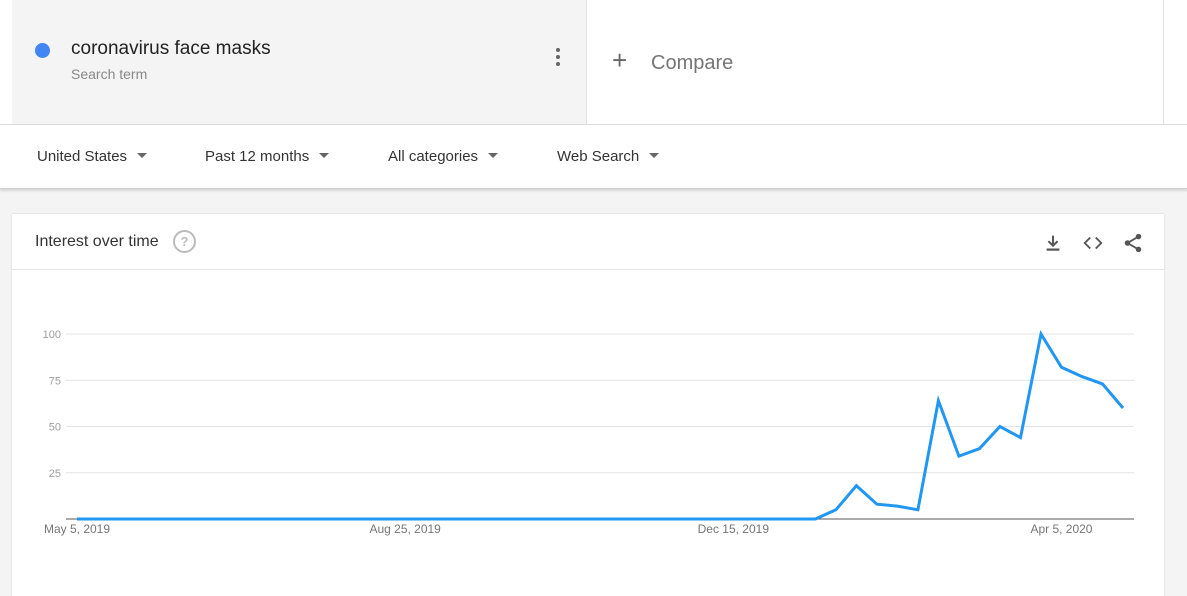  What do you see at coordinates (55, 381) in the screenshot?
I see `y-tick-label: 75` at bounding box center [55, 381].